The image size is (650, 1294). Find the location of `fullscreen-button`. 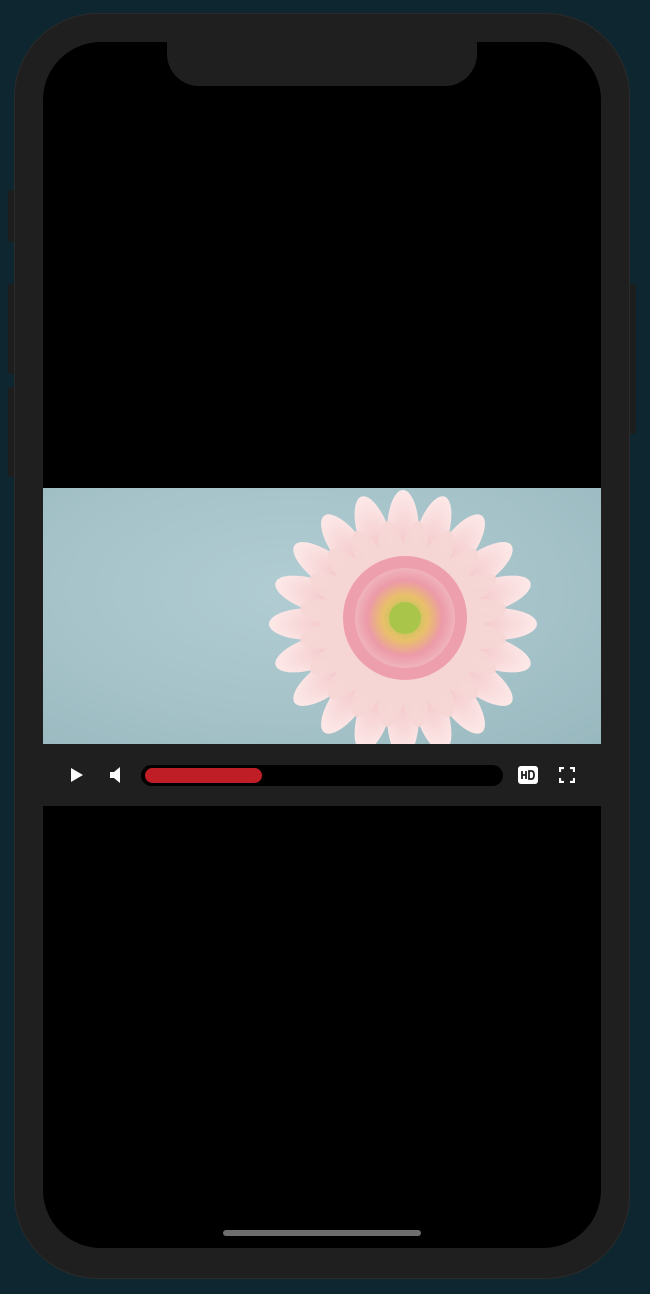

fullscreen-button is located at coordinates (567, 775).